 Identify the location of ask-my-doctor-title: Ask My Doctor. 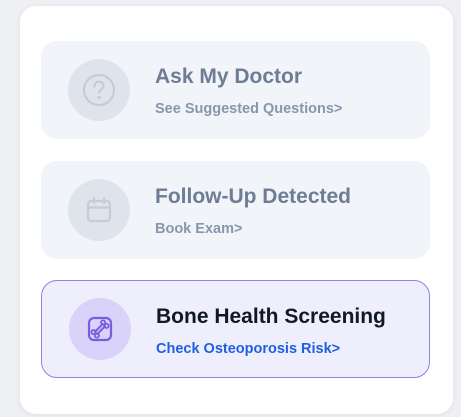
(229, 76).